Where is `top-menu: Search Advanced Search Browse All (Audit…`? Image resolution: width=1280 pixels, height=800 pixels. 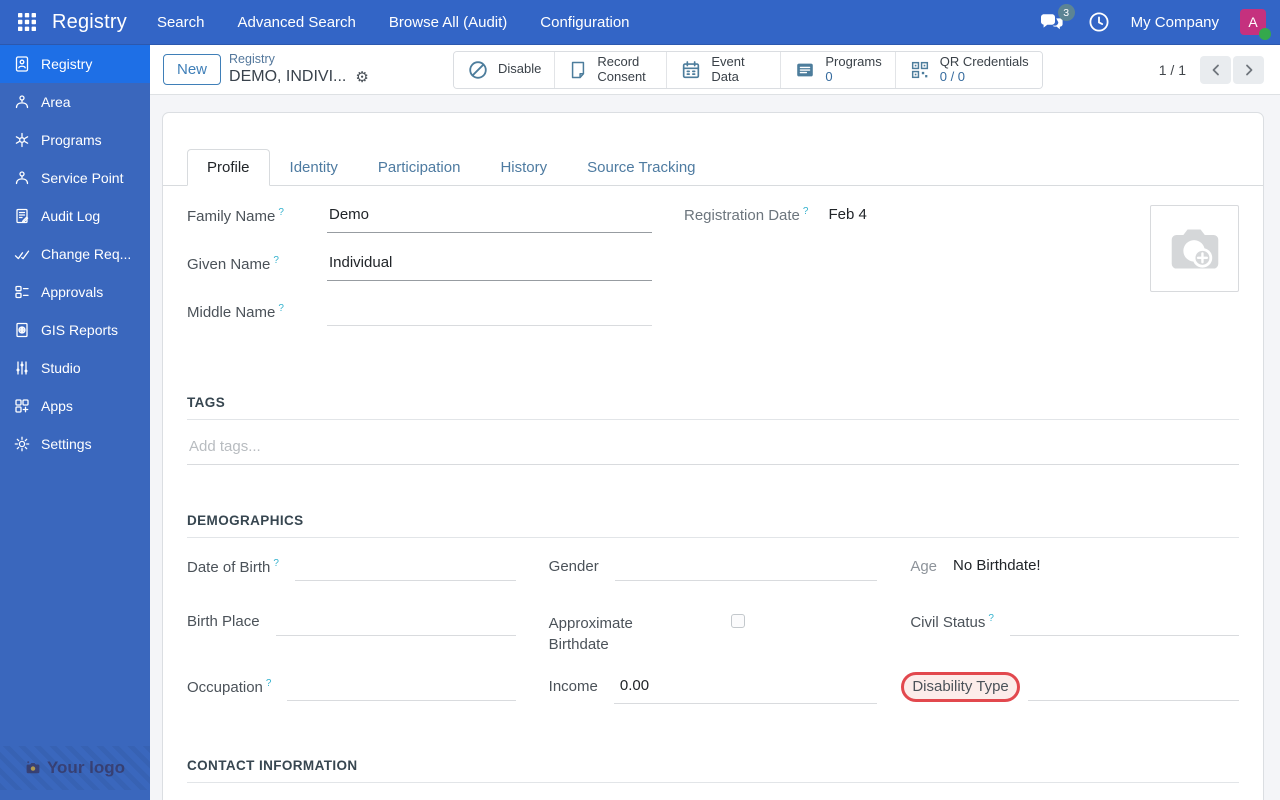 top-menu: Search Advanced Search Browse All (Audit… is located at coordinates (393, 22).